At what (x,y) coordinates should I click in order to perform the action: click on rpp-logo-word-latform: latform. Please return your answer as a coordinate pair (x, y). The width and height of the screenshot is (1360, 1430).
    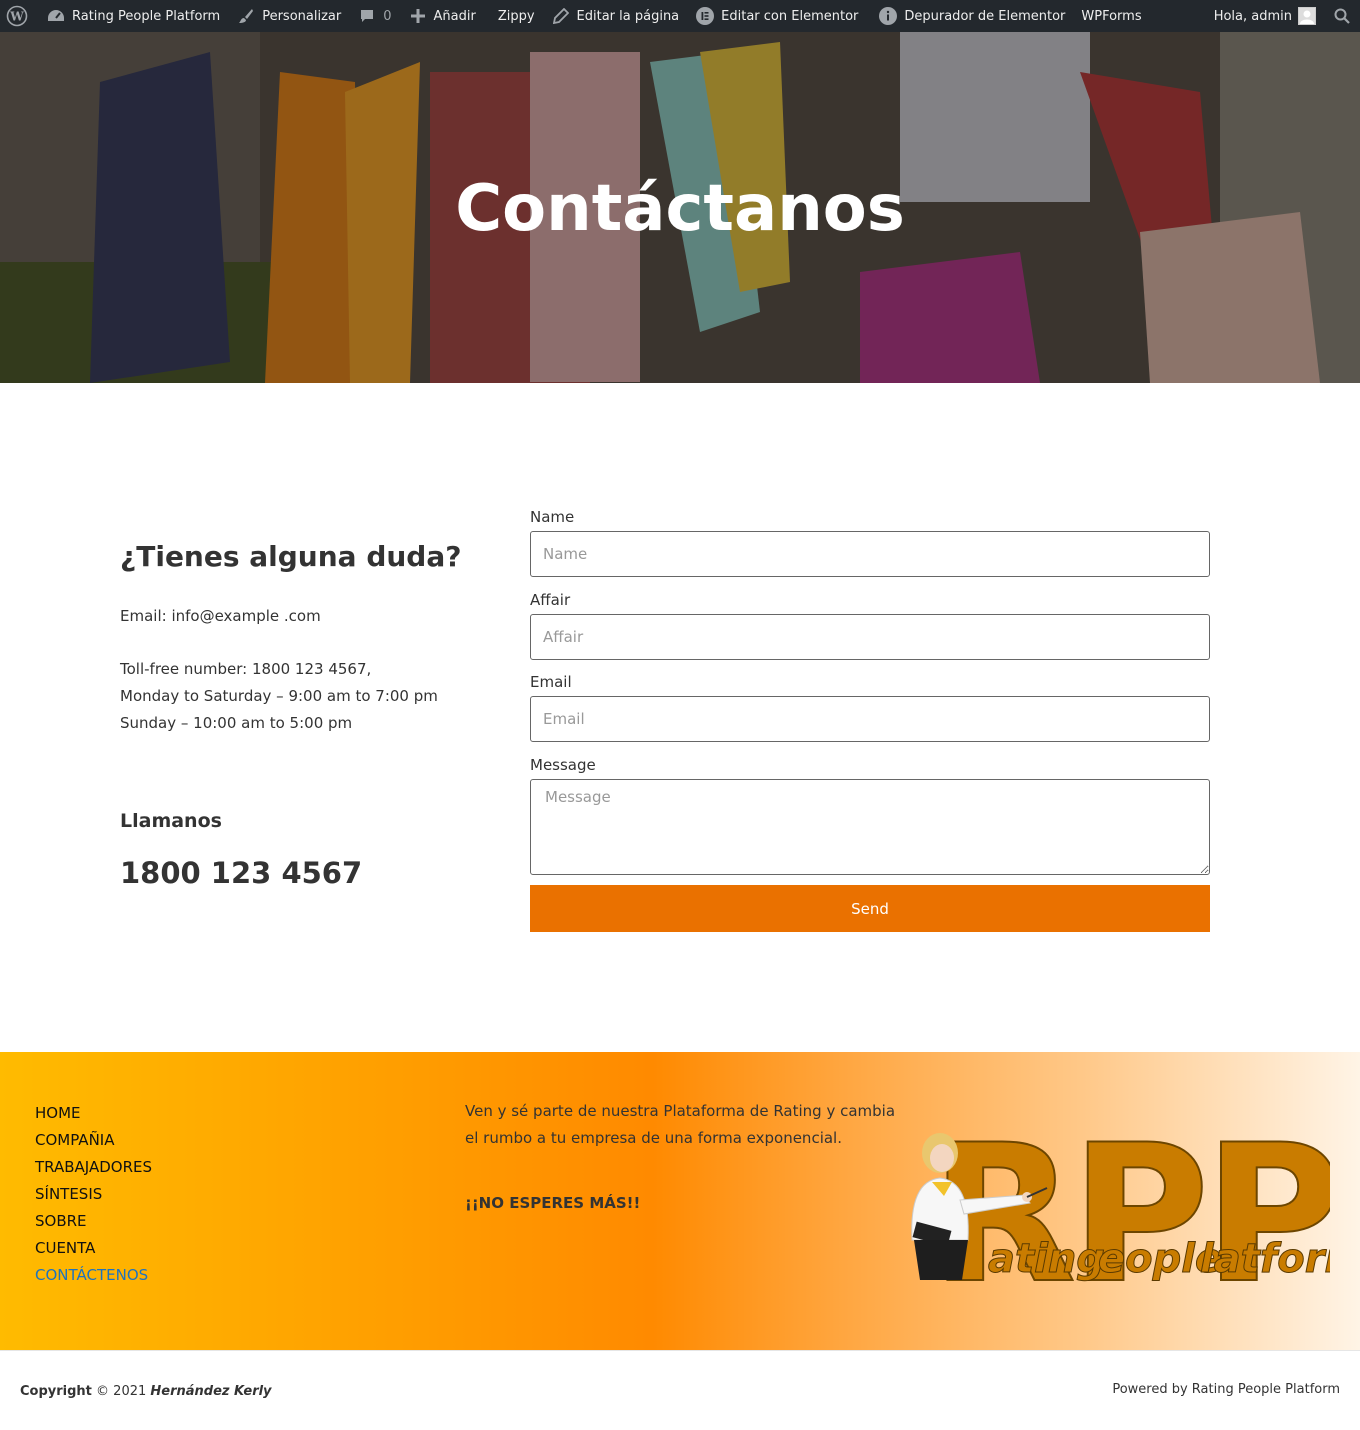
    Looking at the image, I should click on (1265, 1259).